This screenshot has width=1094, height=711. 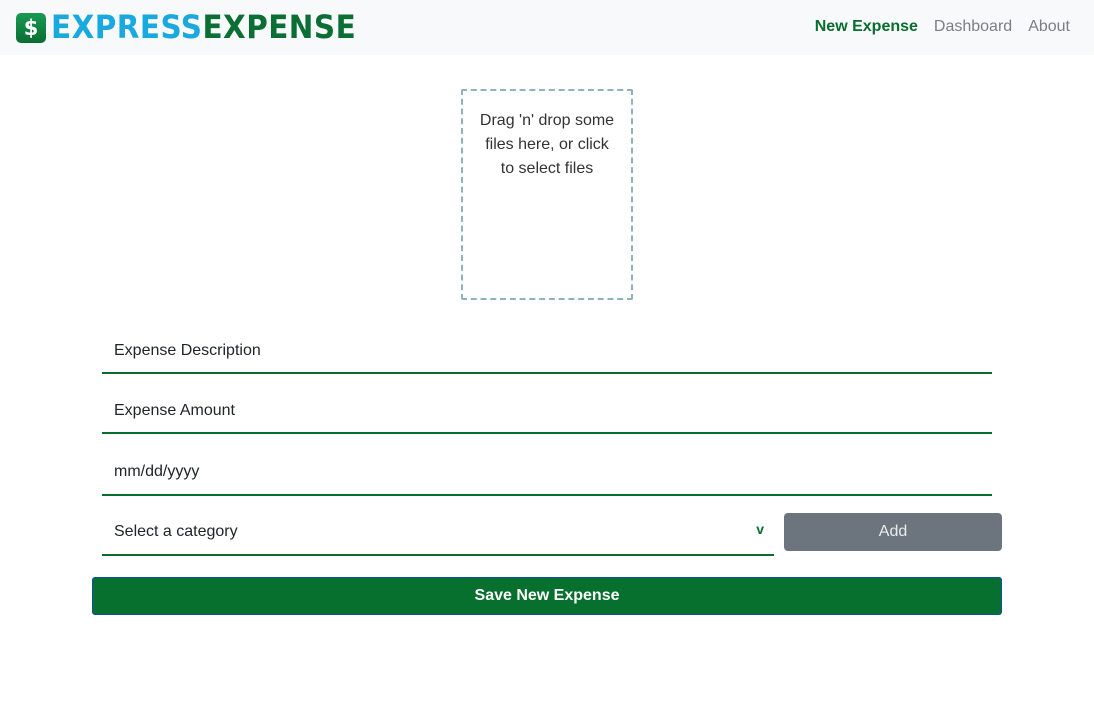 I want to click on category-select: Select a category v, so click(x=438, y=533).